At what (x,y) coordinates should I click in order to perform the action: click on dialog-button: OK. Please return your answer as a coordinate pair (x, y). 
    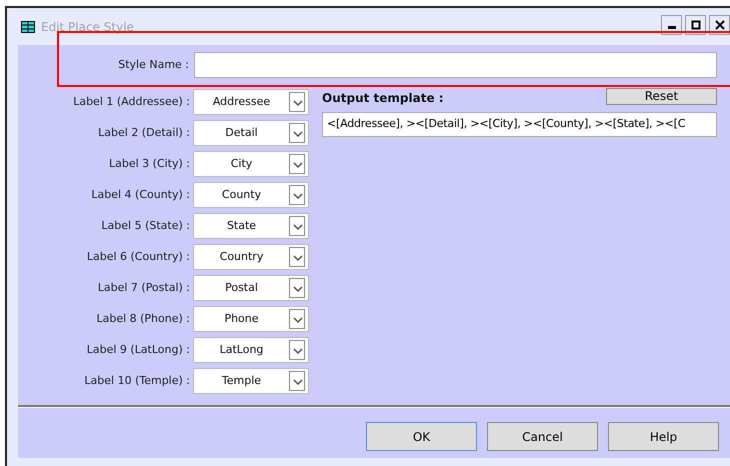
    Looking at the image, I should click on (421, 436).